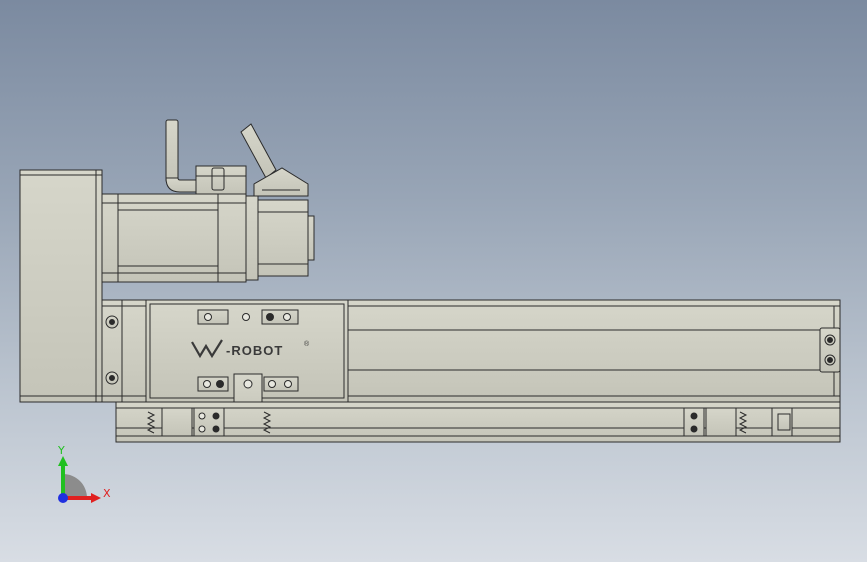 The image size is (867, 562). I want to click on rail-screw-top, so click(112, 322).